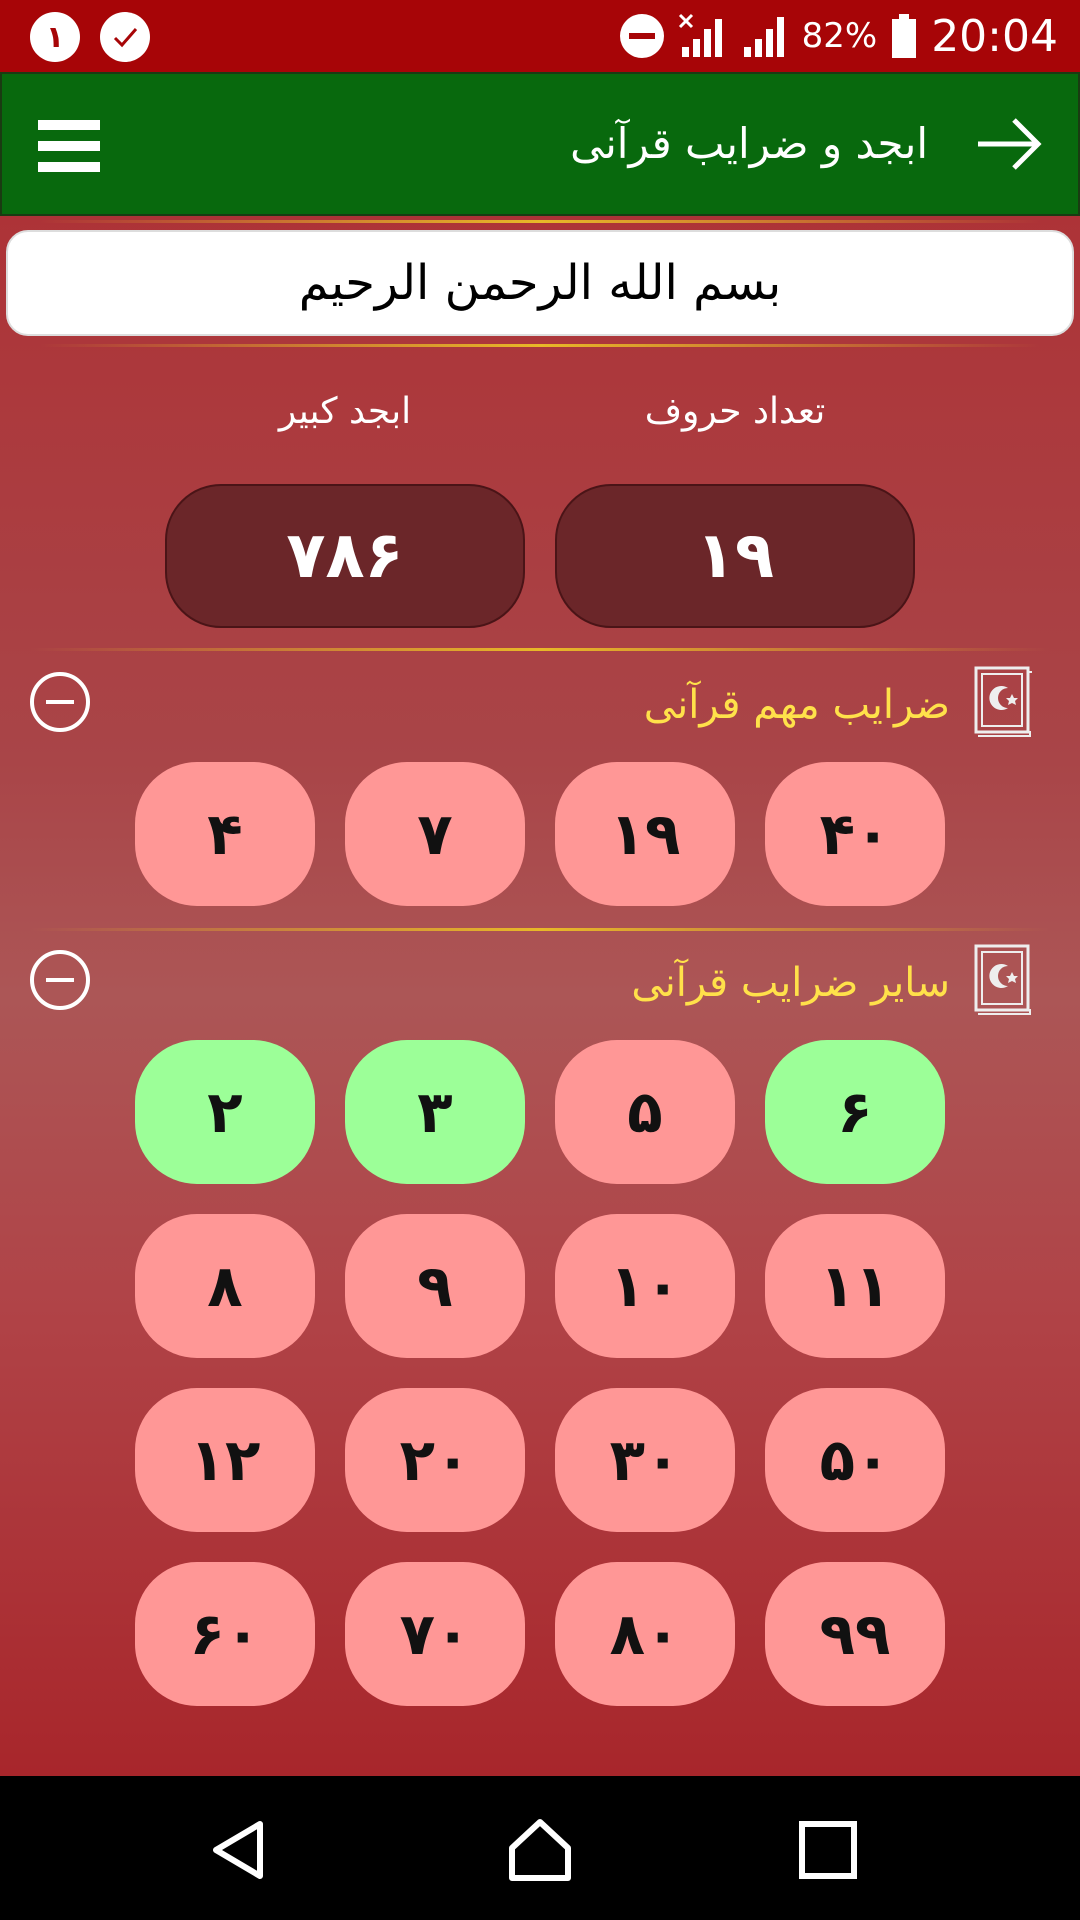  What do you see at coordinates (225, 834) in the screenshot?
I see `coefficient-button: ۴` at bounding box center [225, 834].